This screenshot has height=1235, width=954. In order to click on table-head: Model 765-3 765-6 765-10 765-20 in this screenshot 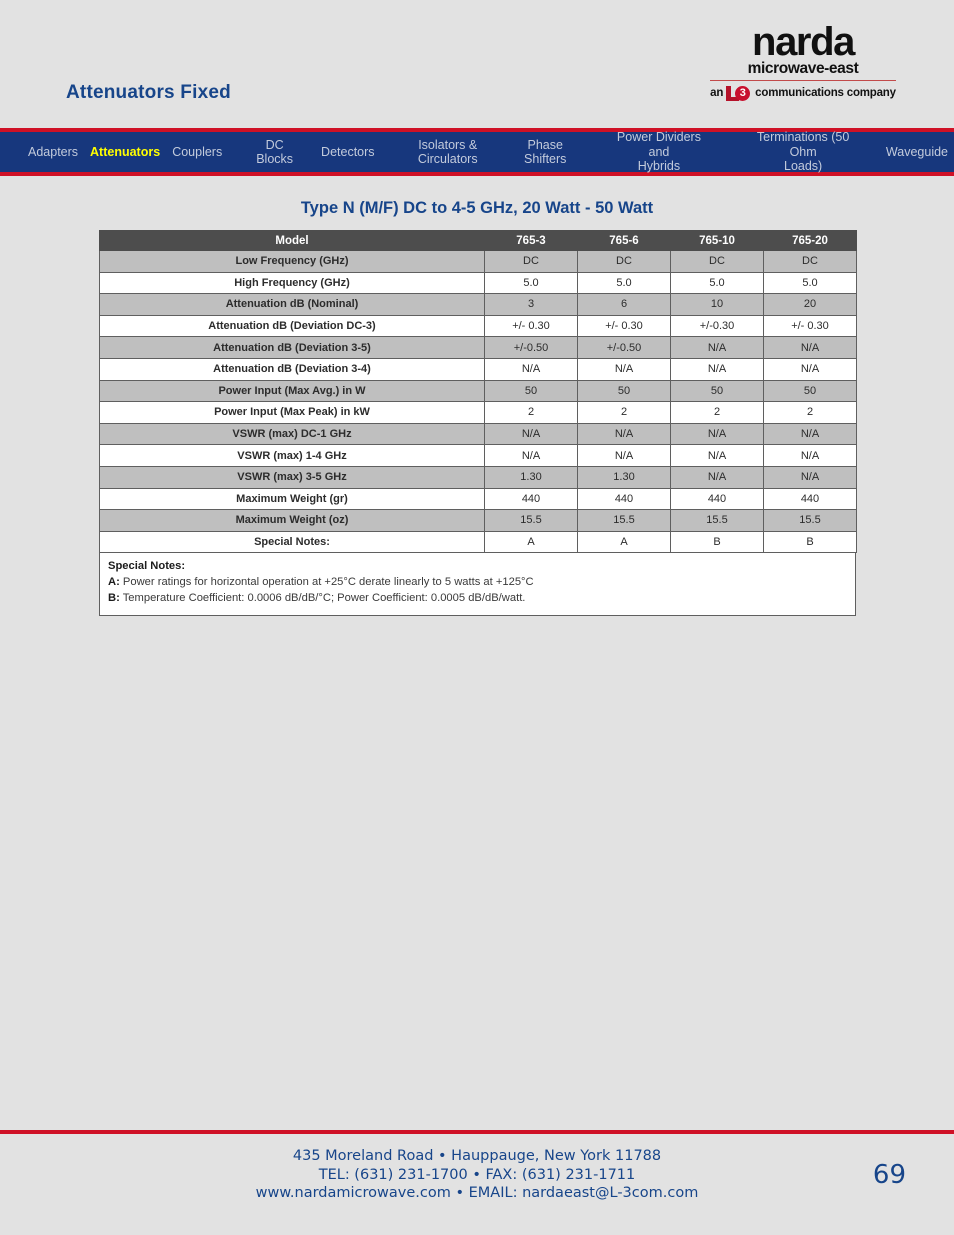, I will do `click(478, 240)`.